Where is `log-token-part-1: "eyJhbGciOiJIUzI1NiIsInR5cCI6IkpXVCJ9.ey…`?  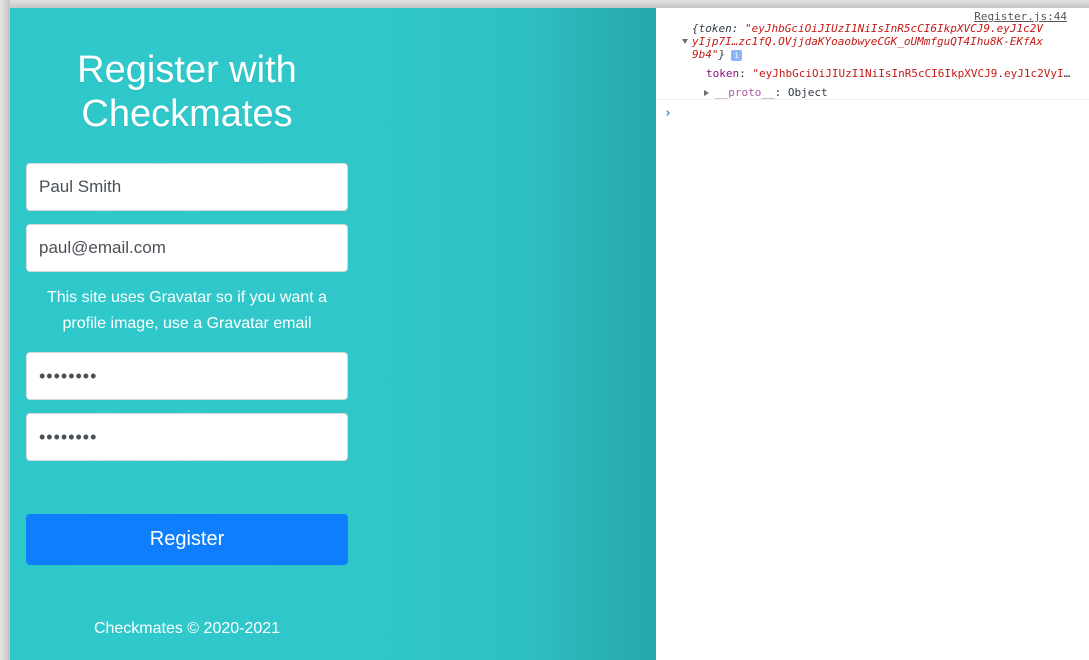
log-token-part-1: "eyJhbGciOiJIUzI1NiIsInR5cCI6IkpXVCJ9.ey… is located at coordinates (893, 28).